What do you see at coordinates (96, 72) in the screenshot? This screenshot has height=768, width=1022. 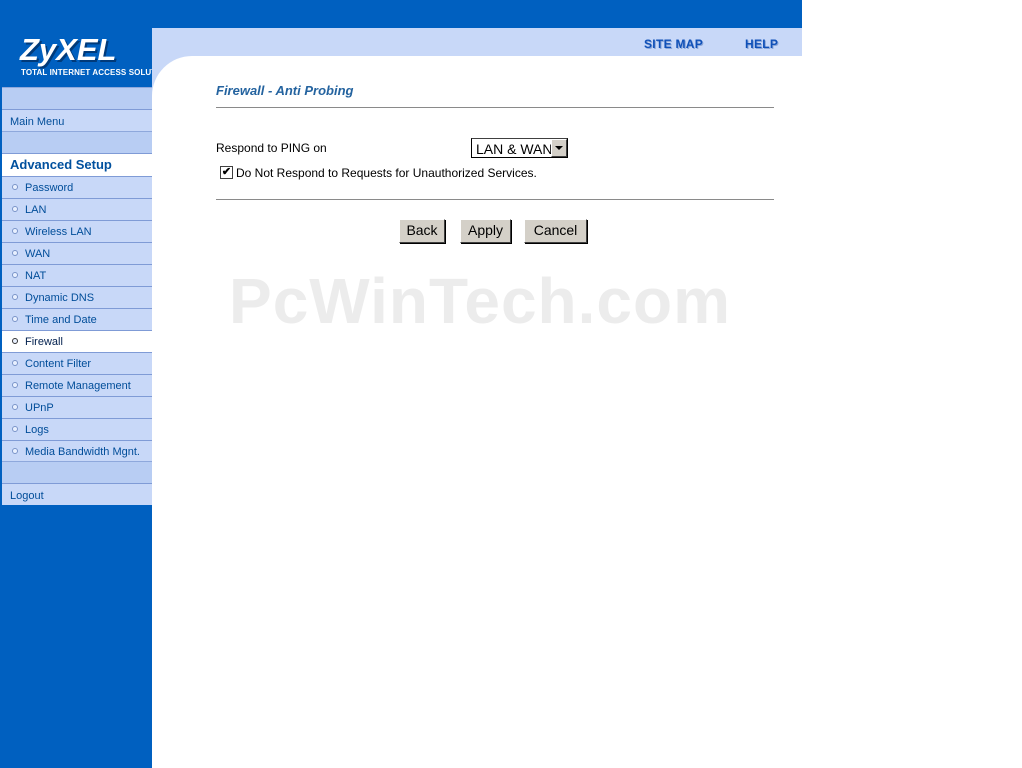 I see `brand-tagline: Total Internet Access Solution` at bounding box center [96, 72].